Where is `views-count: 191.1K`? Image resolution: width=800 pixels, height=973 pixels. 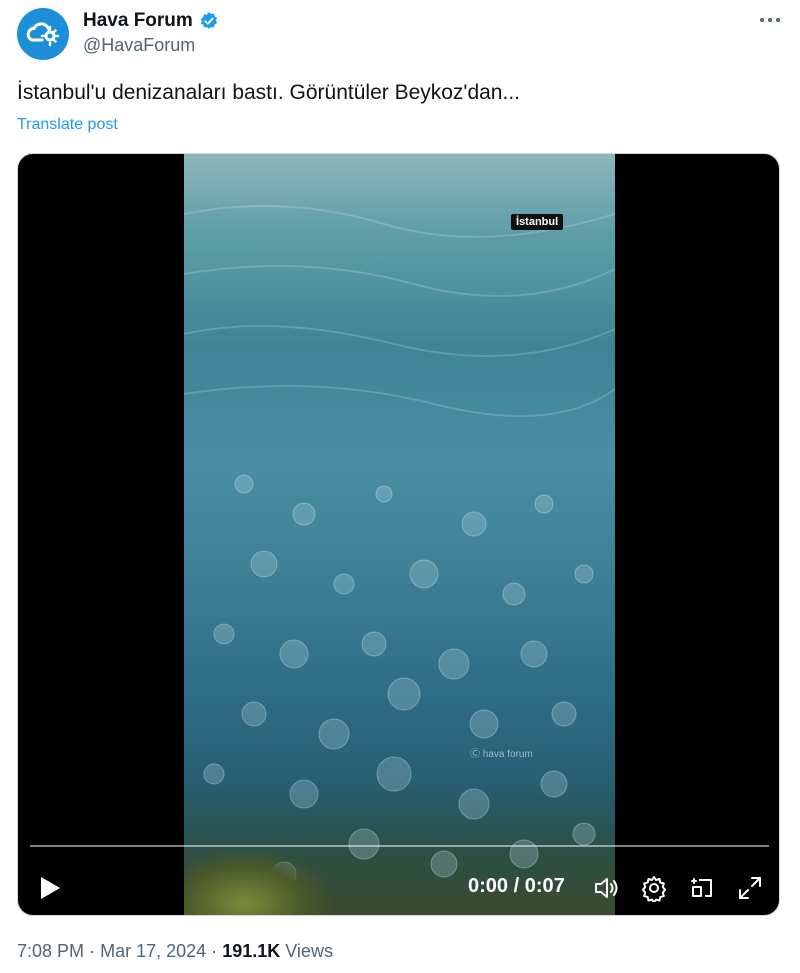
views-count: 191.1K is located at coordinates (251, 951).